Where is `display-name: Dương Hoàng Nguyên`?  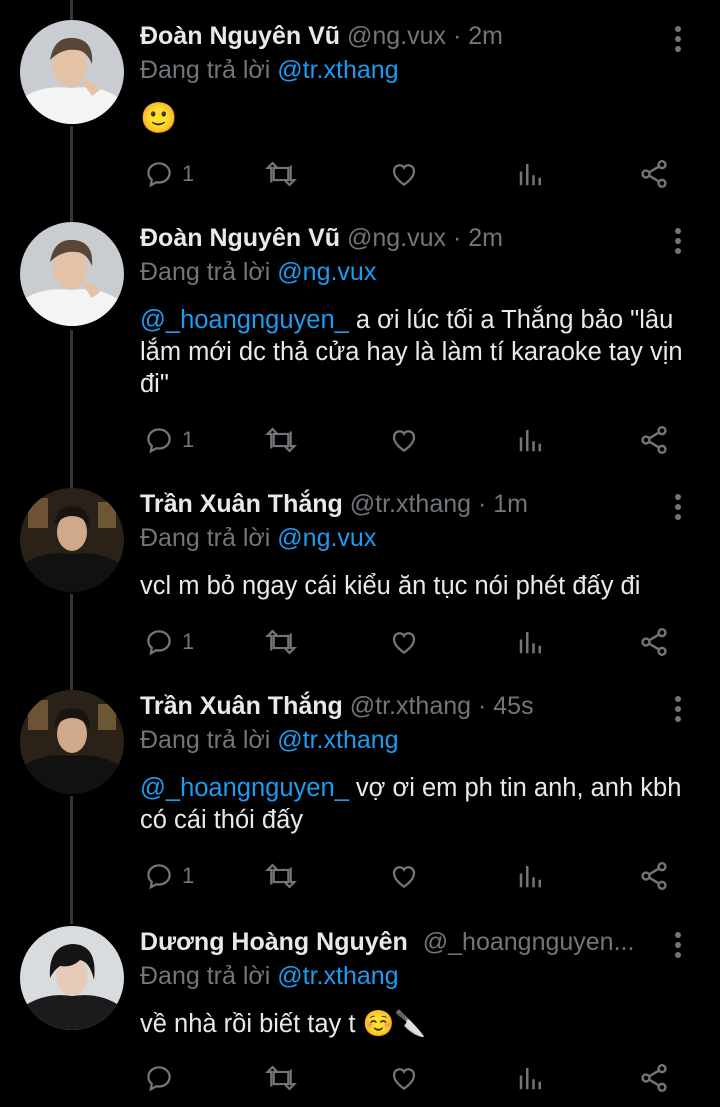
display-name: Dương Hoàng Nguyên is located at coordinates (274, 942).